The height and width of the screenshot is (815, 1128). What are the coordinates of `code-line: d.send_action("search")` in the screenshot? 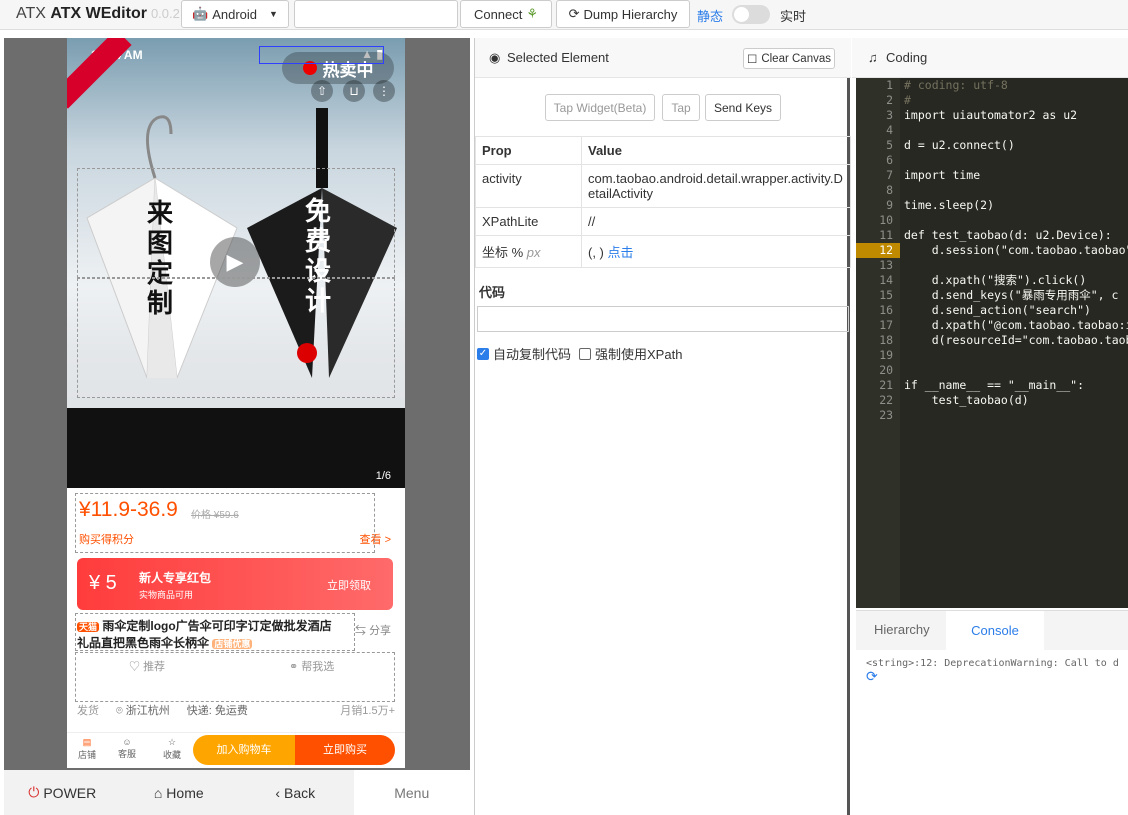 It's located at (1016, 310).